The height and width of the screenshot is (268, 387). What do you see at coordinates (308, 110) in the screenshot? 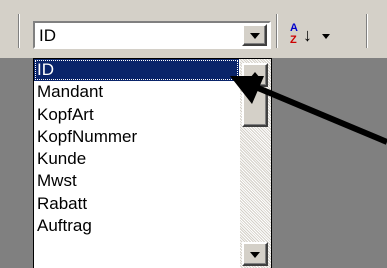
I see `pointer-arrow-icon` at bounding box center [308, 110].